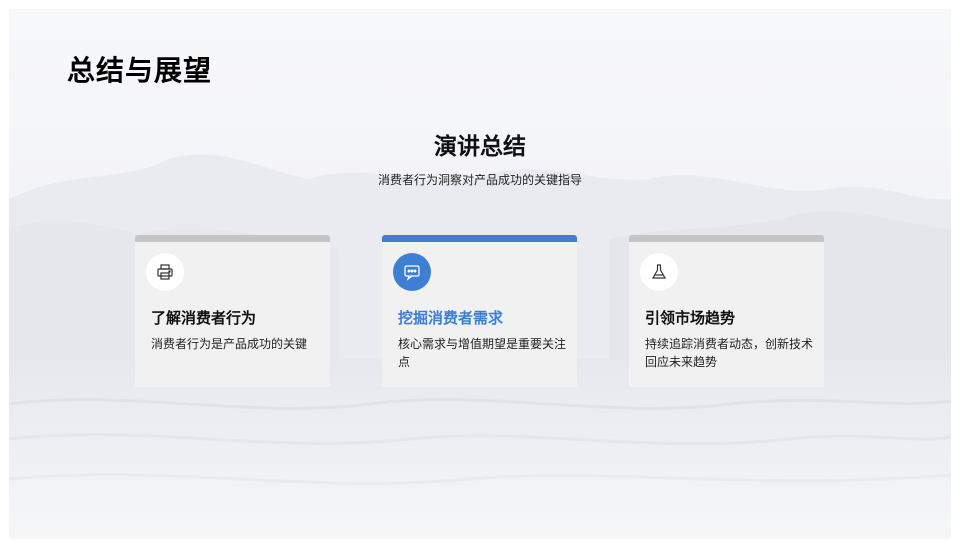 Image resolution: width=960 pixels, height=548 pixels. Describe the element at coordinates (229, 344) in the screenshot. I see `card-description: 消费者行为是产品成功的关键` at that location.